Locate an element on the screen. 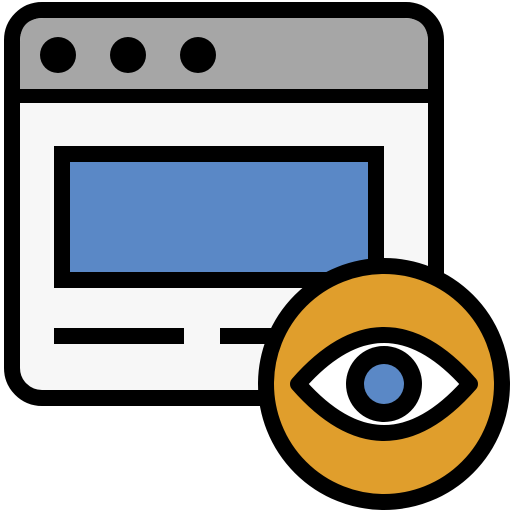 The width and height of the screenshot is (512, 512). window-dot-3-icon is located at coordinates (198, 55).